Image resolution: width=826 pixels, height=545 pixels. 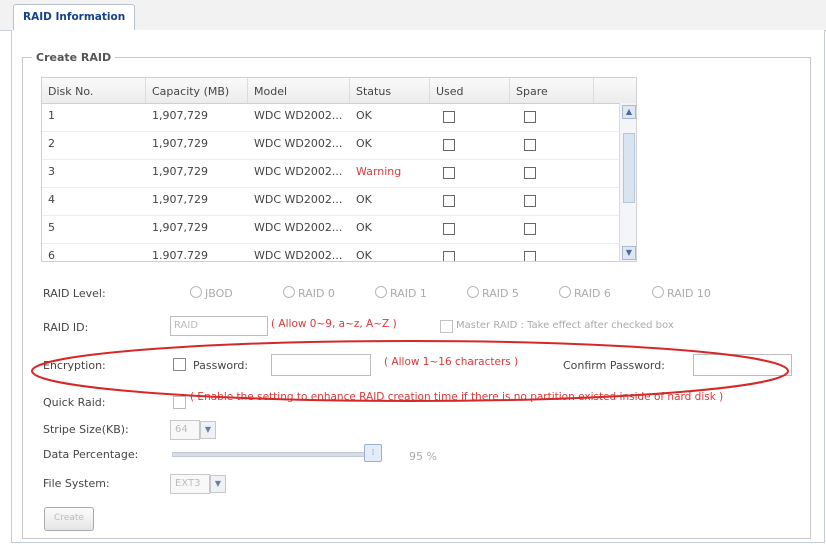 What do you see at coordinates (180, 255) in the screenshot?
I see `capacity-cell: 1.907.729` at bounding box center [180, 255].